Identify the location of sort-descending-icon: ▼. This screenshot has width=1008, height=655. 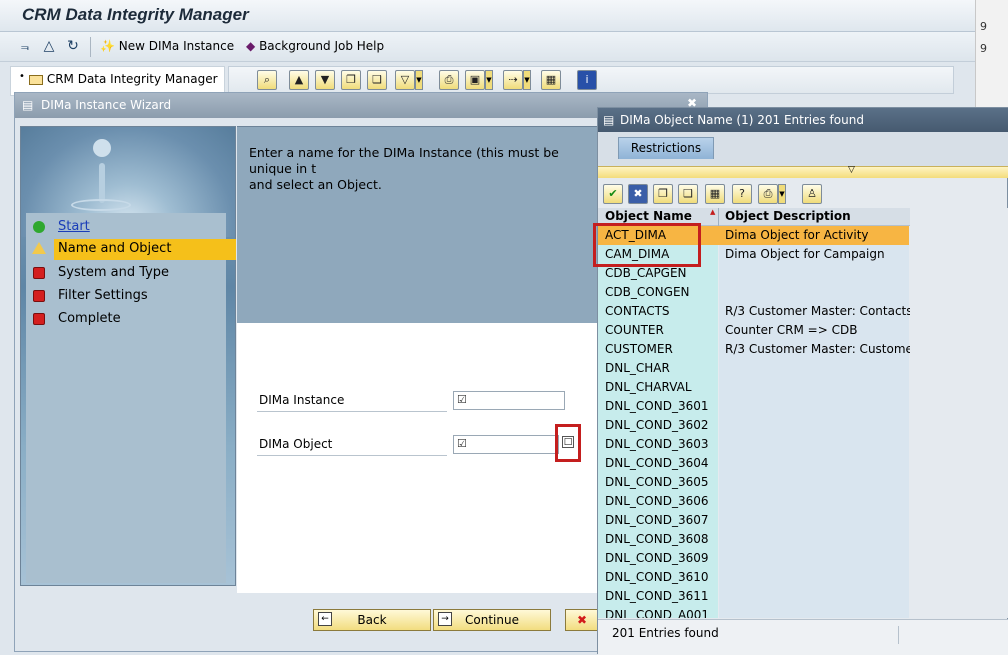
(325, 80).